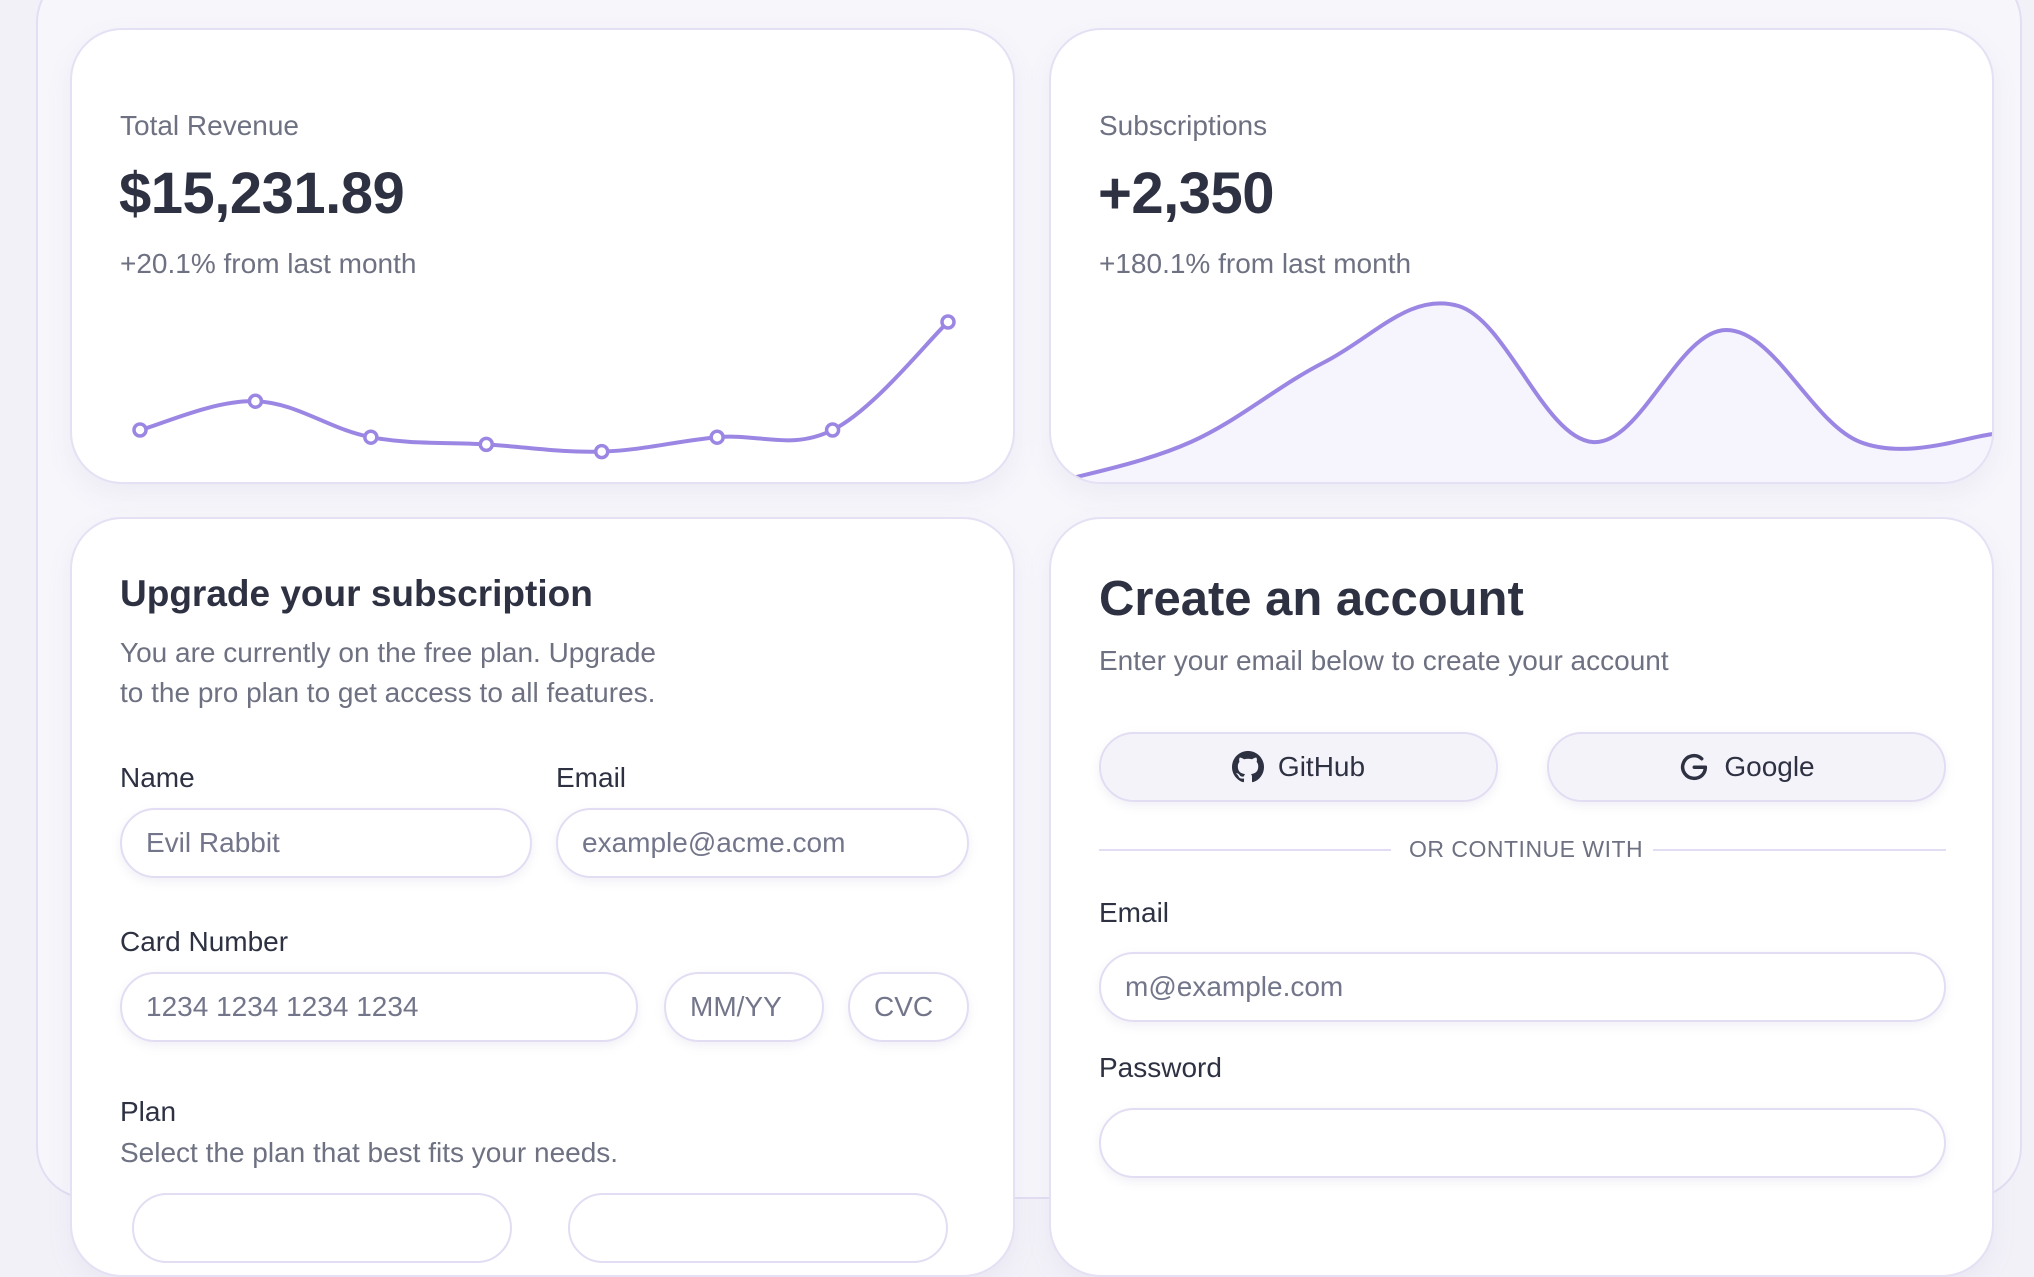 The image size is (2034, 1277). I want to click on google-icon, so click(1694, 767).